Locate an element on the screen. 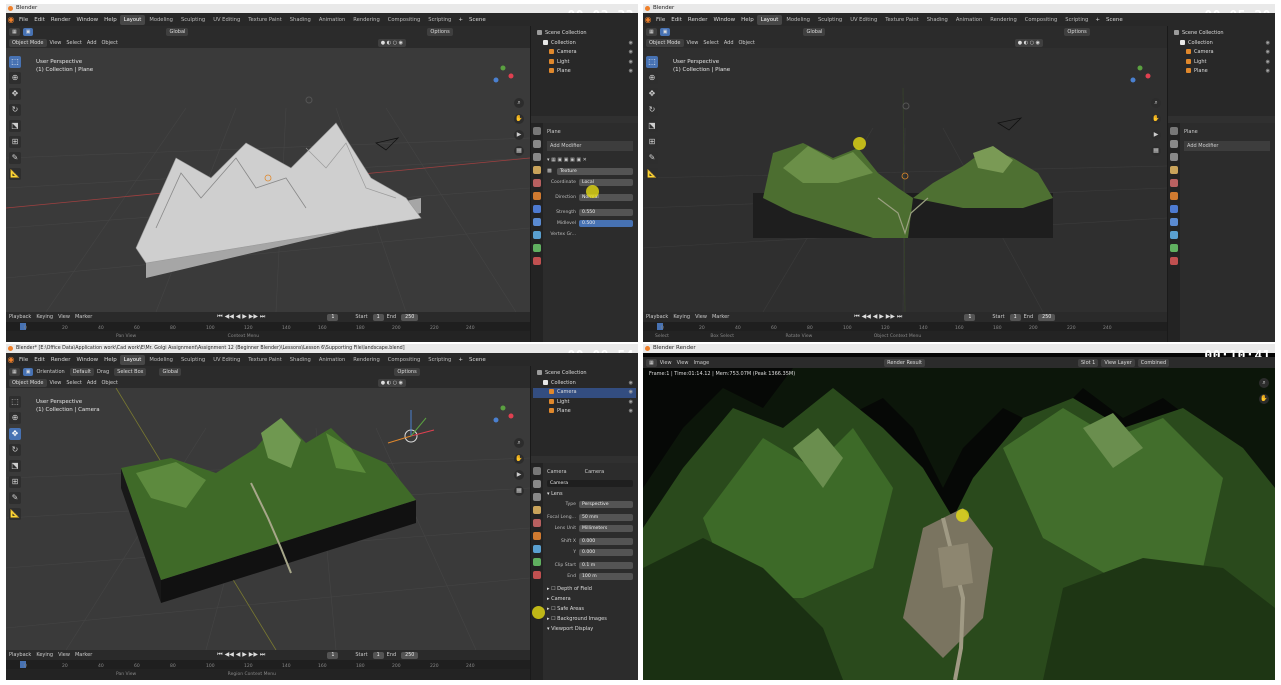 The height and width of the screenshot is (685, 1281). menu-edit: Edit is located at coordinates (39, 20).